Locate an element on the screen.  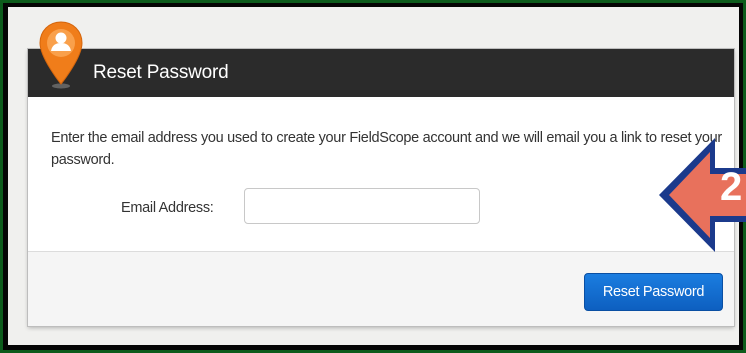
dialog-header: Reset Password is located at coordinates (381, 73).